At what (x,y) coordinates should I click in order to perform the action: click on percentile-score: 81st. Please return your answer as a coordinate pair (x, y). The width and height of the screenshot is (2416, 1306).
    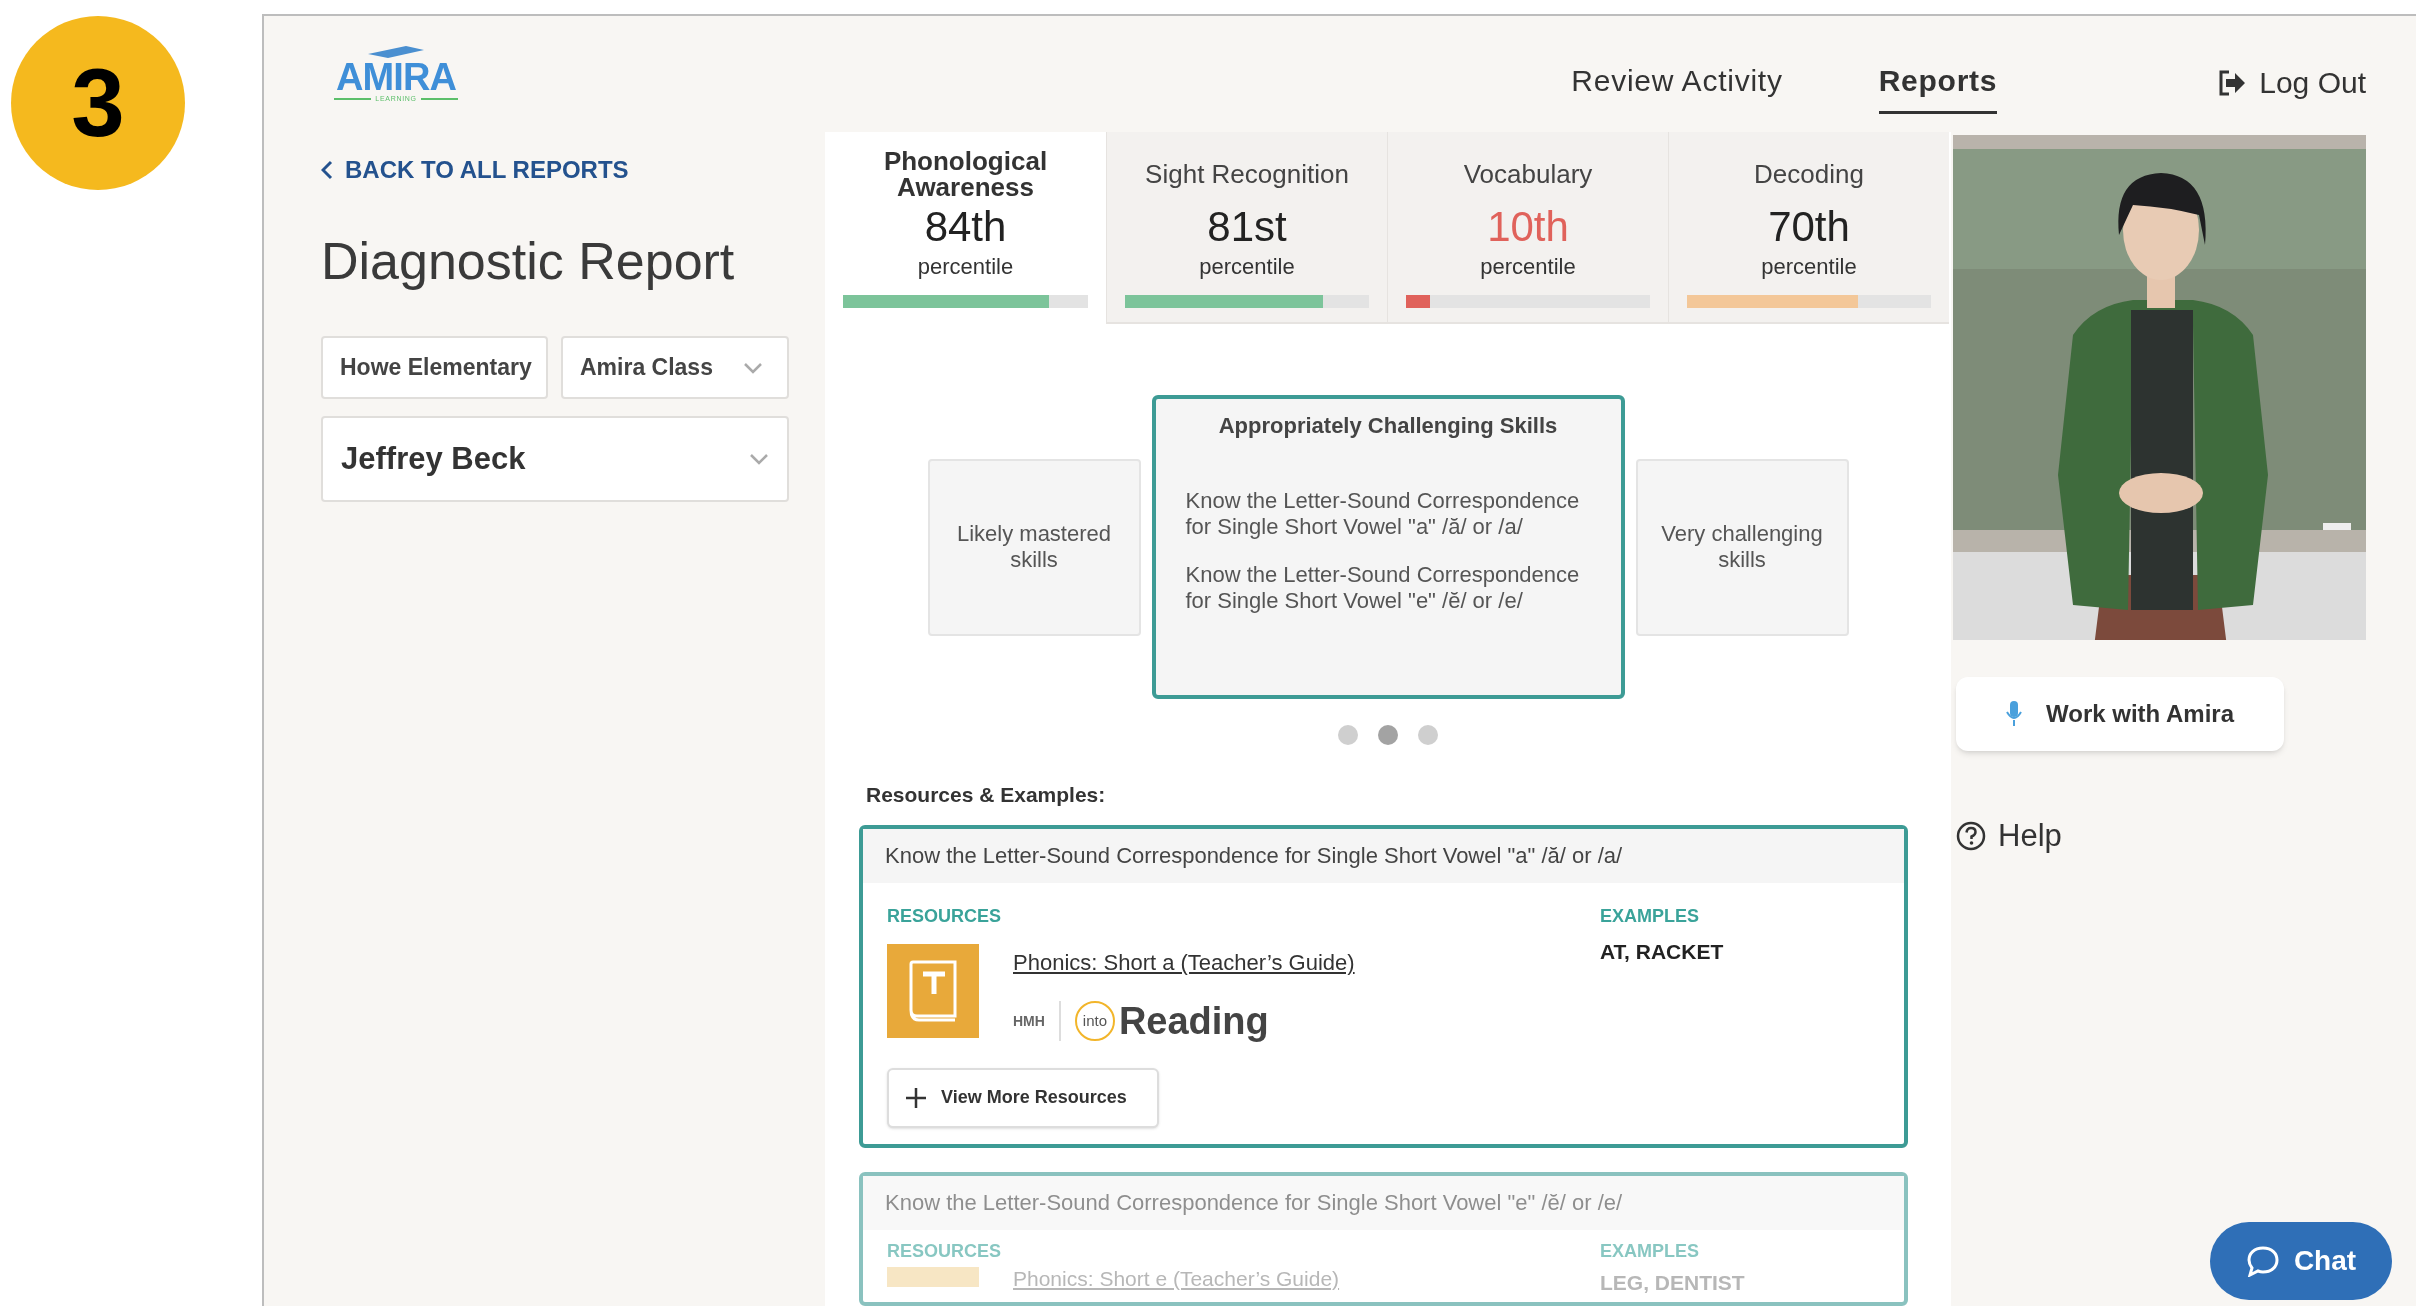
    Looking at the image, I should click on (1247, 227).